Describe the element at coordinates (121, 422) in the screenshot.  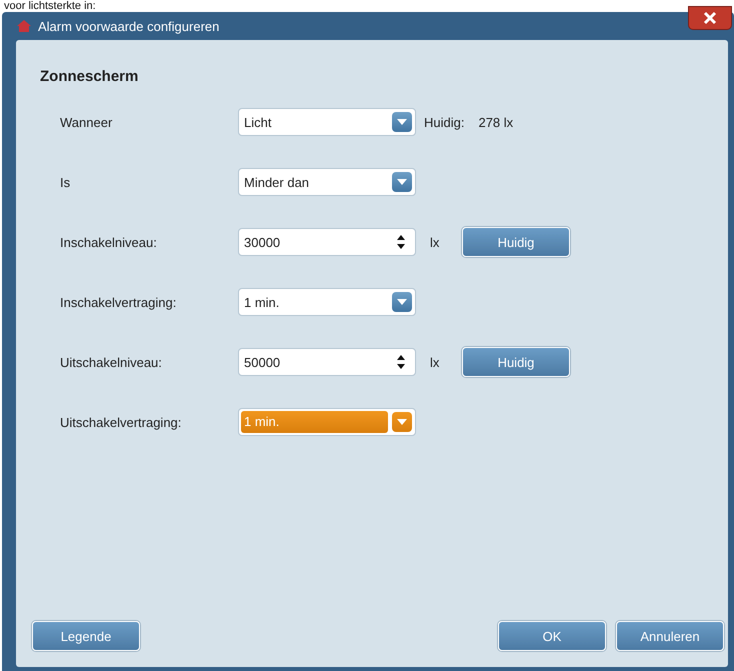
I see `field-label: Uitschakelvertraging:` at that location.